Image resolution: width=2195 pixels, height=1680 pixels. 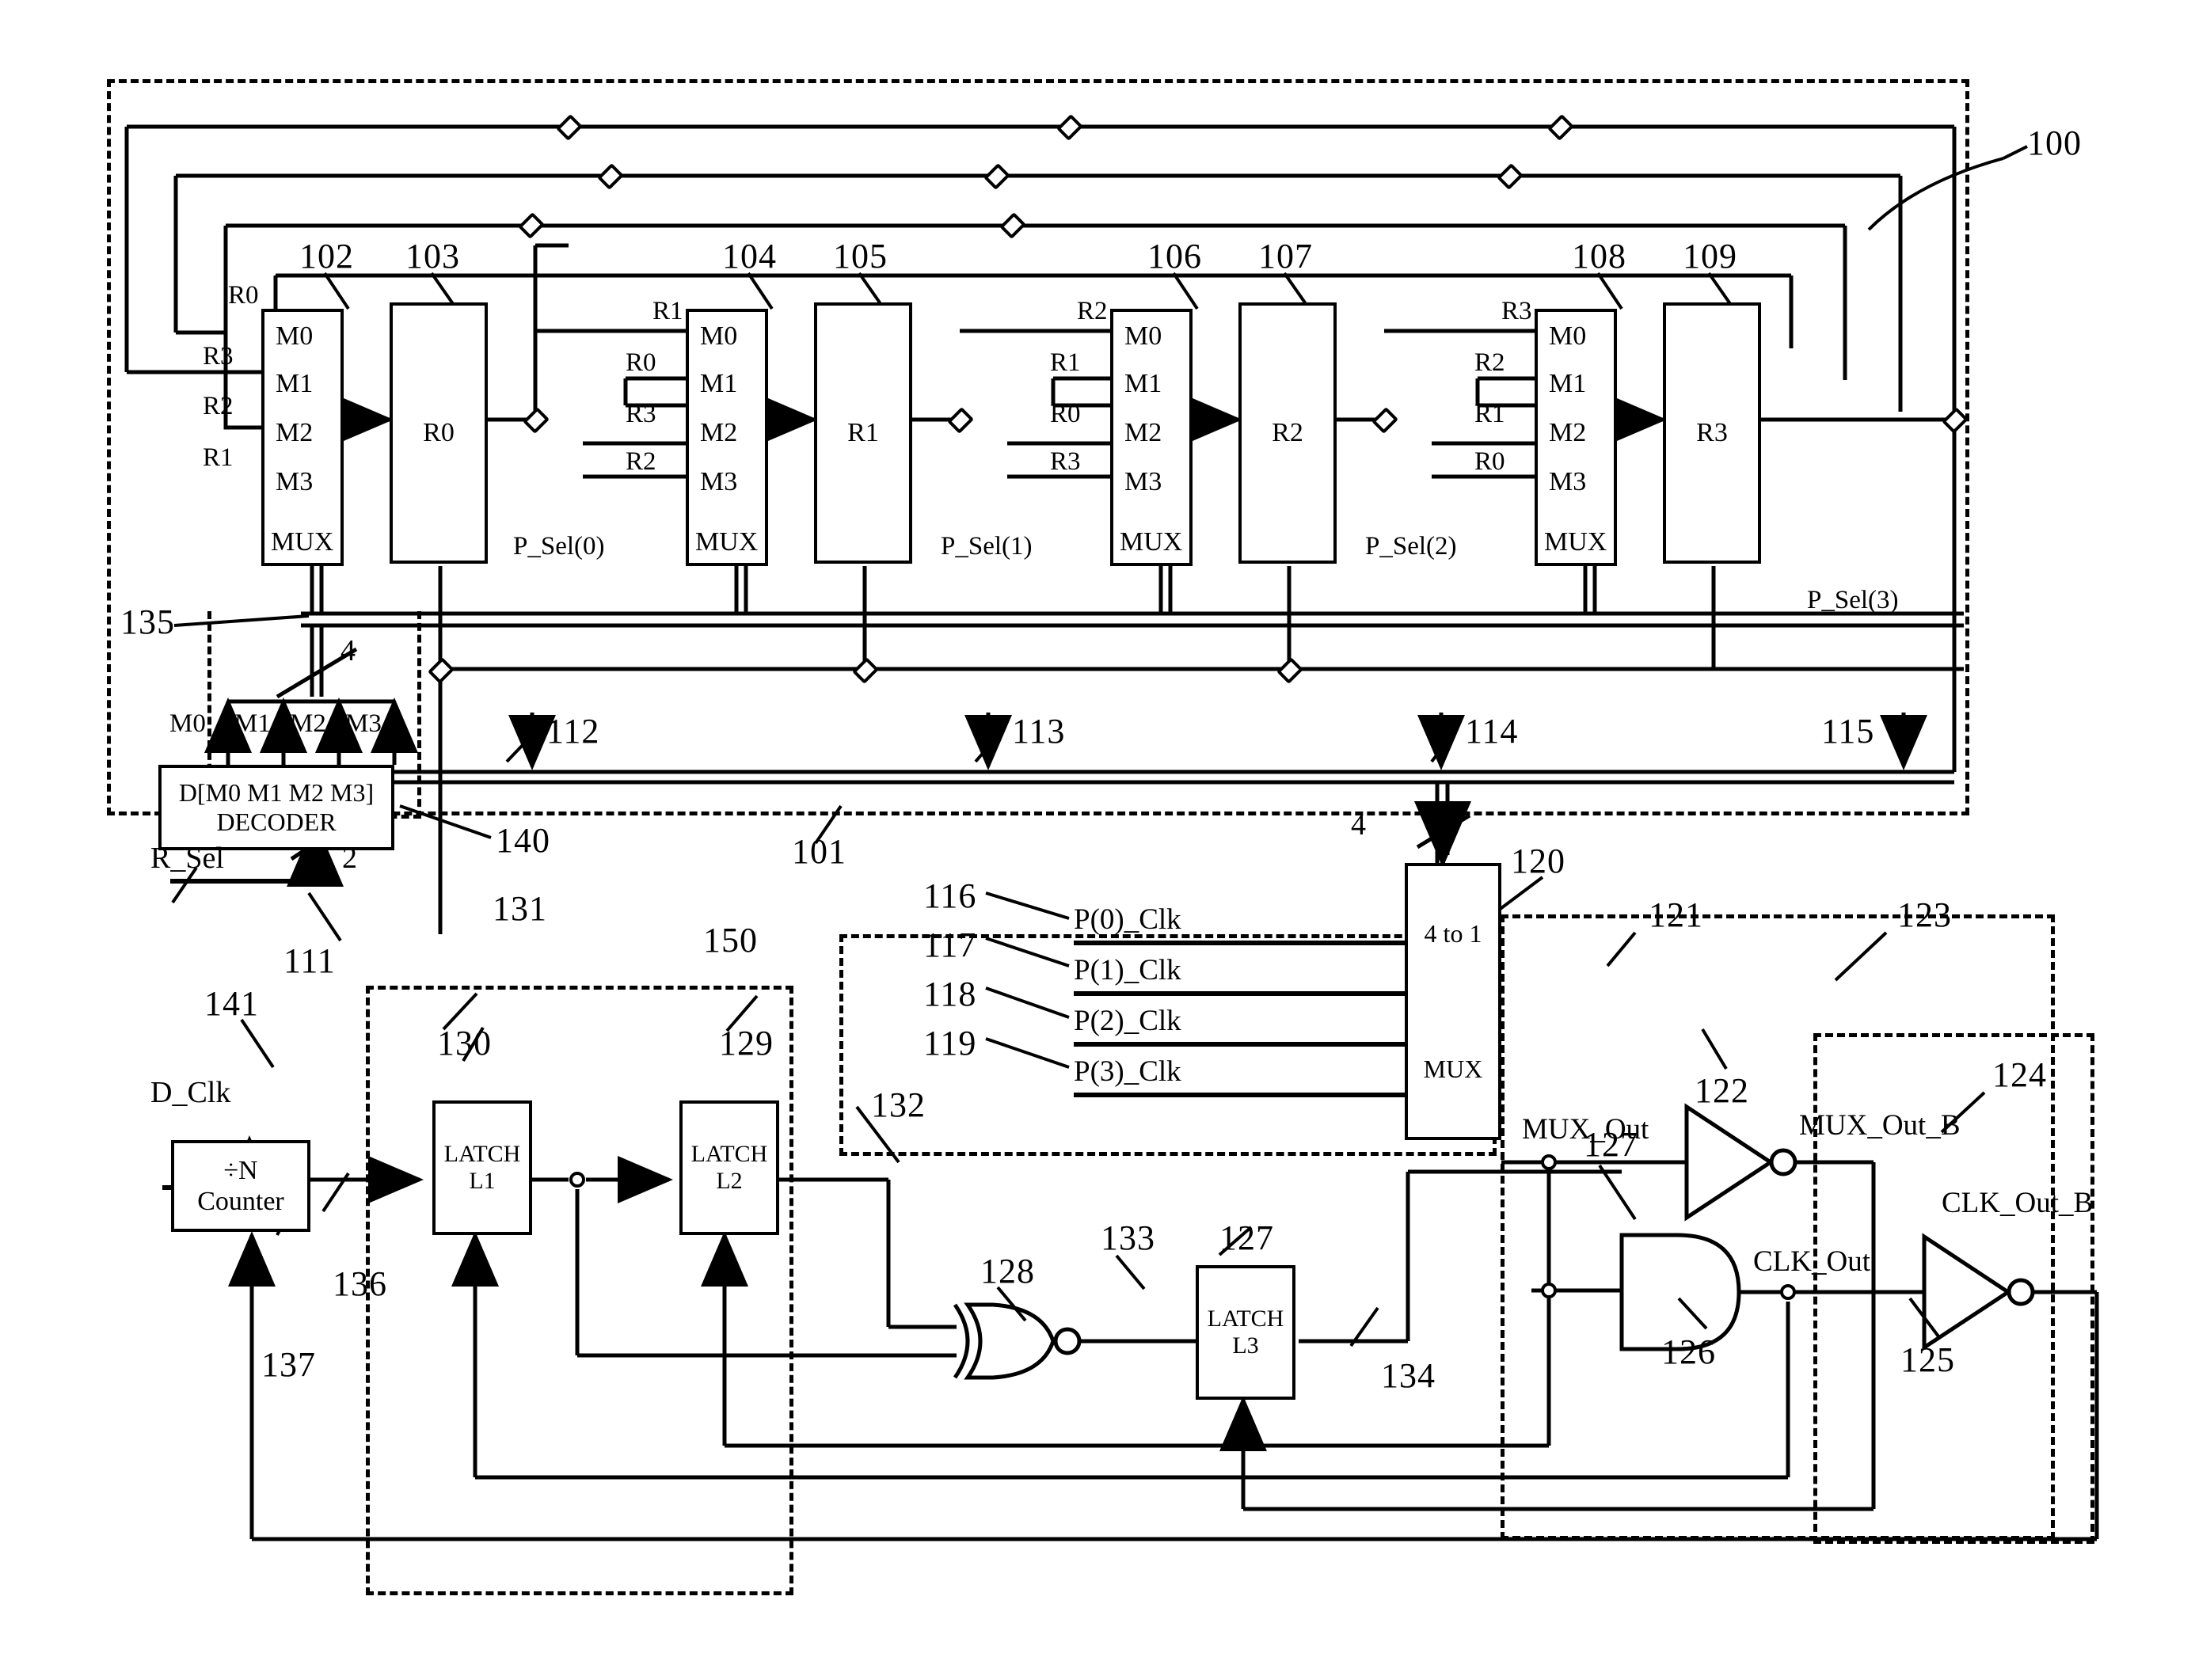 What do you see at coordinates (1880, 1125) in the screenshot?
I see `mux-out-b-label: MUX_Out_B` at bounding box center [1880, 1125].